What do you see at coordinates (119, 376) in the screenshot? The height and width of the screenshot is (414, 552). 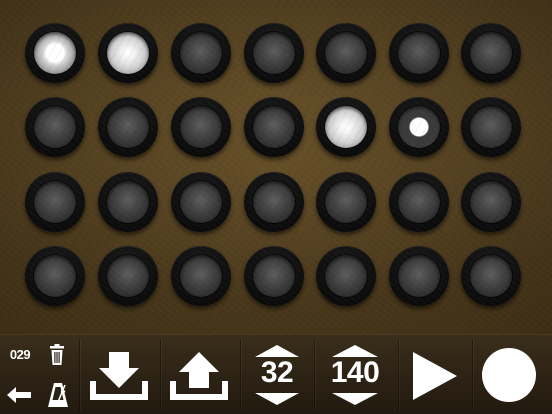 I see `download-icon` at bounding box center [119, 376].